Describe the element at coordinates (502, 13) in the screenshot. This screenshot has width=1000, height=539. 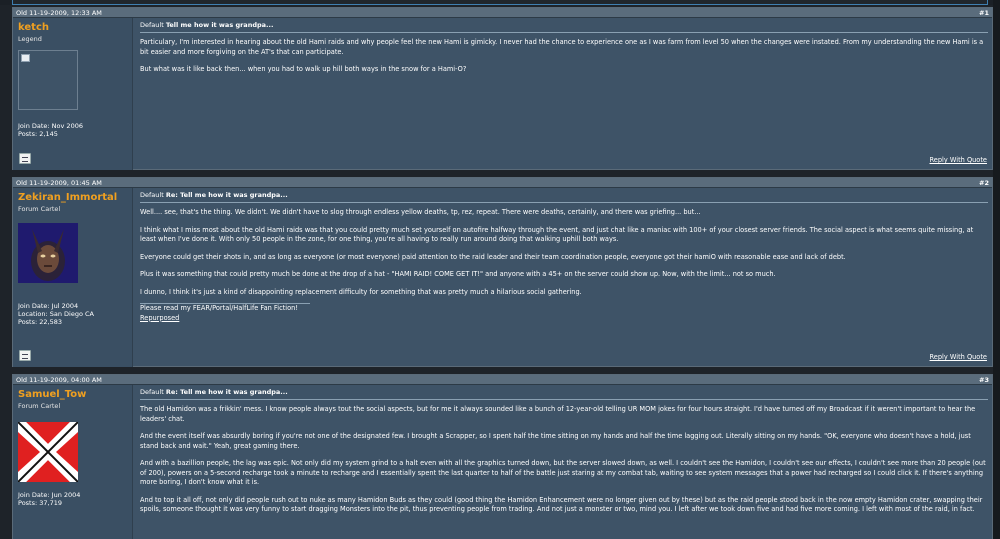
I see `post-header: Old 11-19-2009, 12:33 AM #1` at that location.